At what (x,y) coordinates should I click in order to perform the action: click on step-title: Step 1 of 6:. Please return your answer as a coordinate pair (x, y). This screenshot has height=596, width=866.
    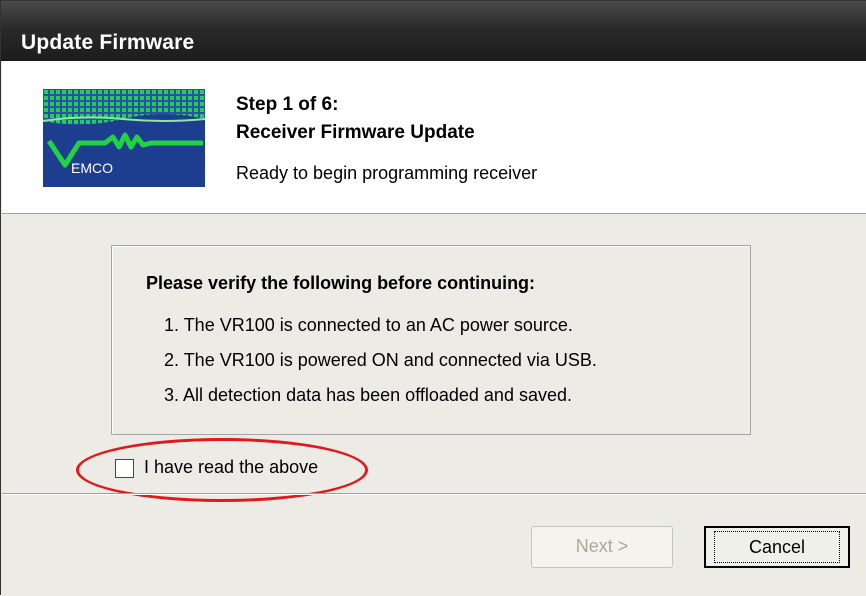
    Looking at the image, I should click on (287, 104).